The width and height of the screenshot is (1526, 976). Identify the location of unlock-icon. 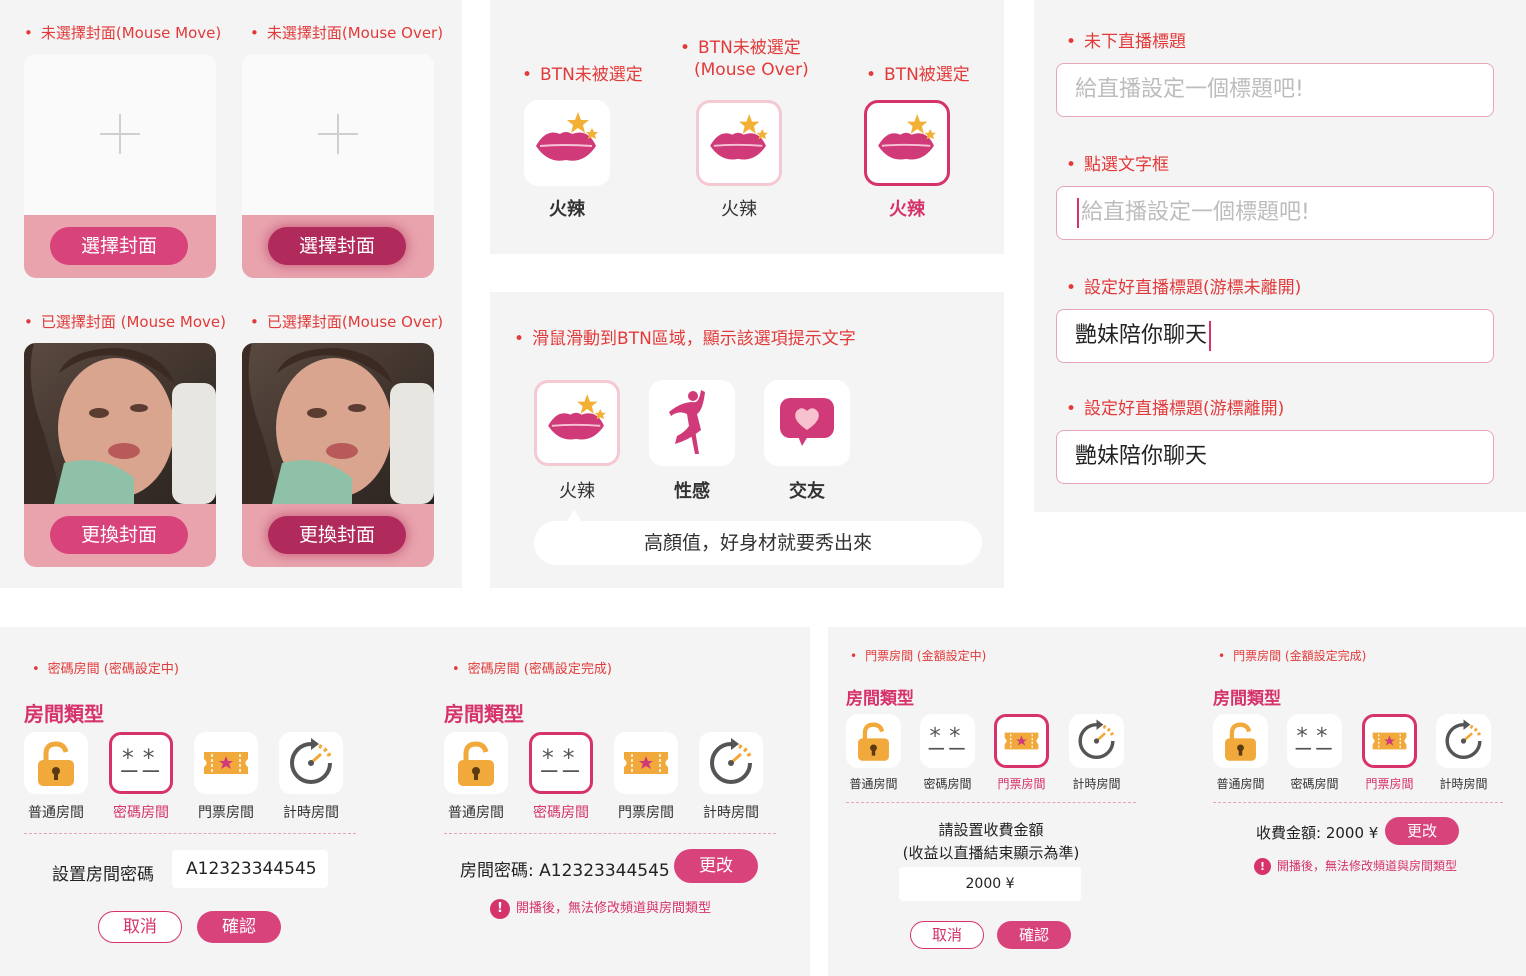
(873, 741).